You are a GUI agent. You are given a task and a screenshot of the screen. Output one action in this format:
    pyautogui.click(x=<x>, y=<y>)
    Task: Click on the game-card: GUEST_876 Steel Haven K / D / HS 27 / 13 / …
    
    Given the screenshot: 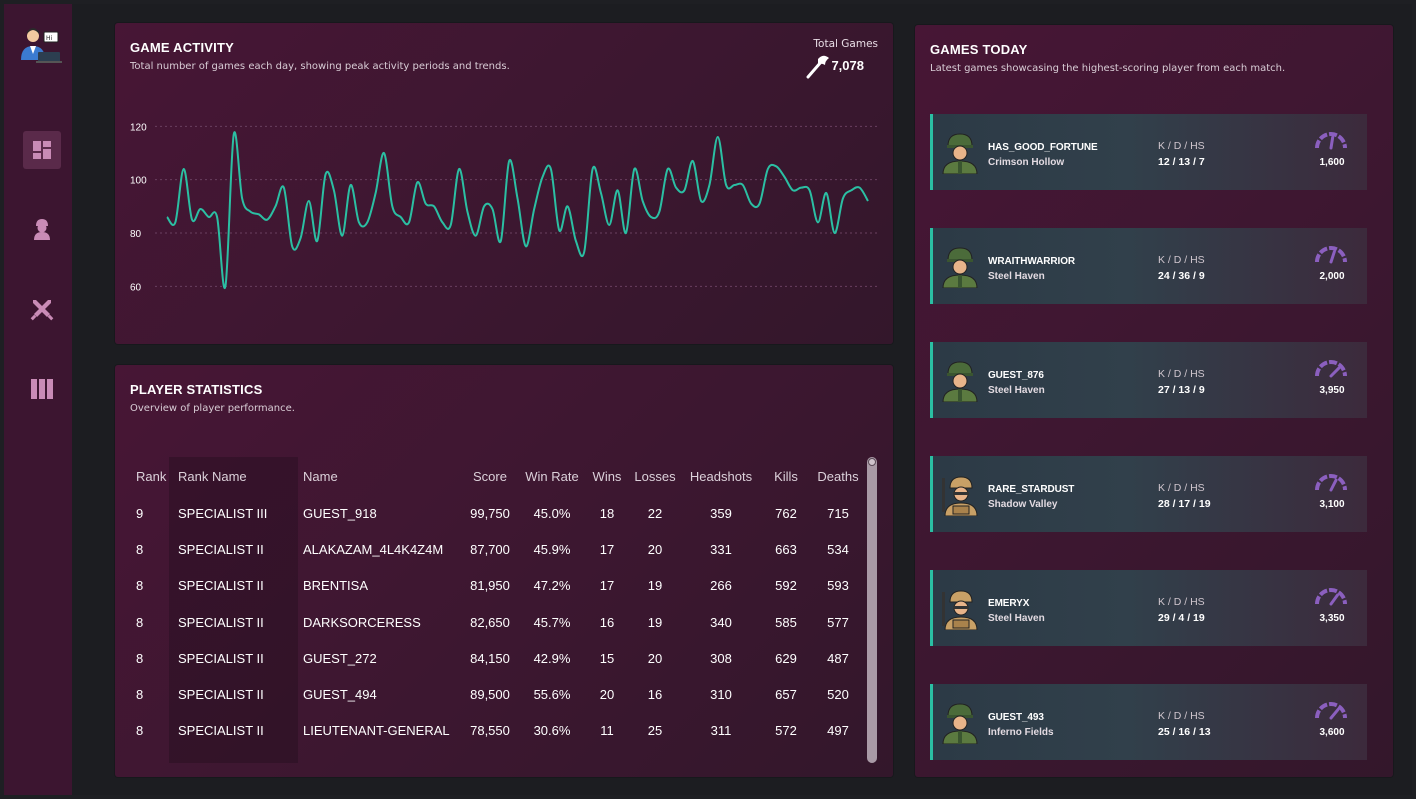 What is the action you would take?
    pyautogui.click(x=1148, y=380)
    